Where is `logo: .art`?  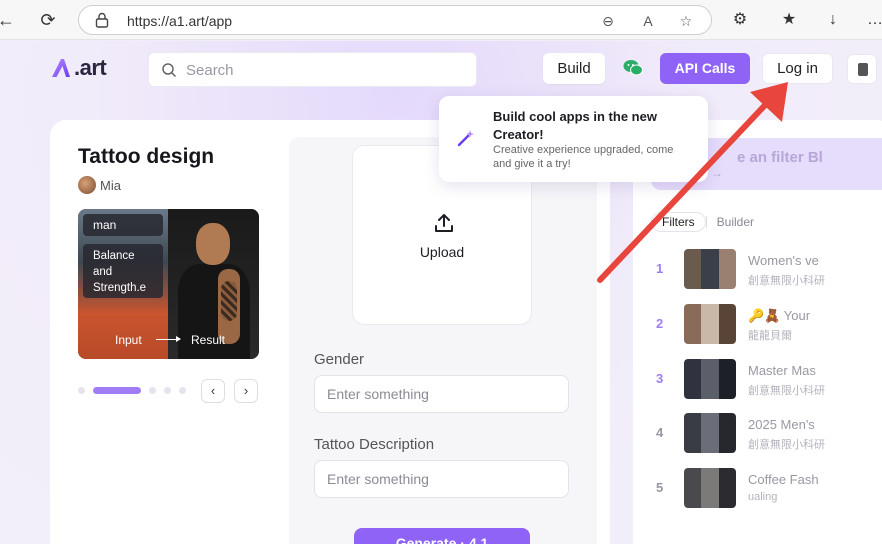
logo: .art is located at coordinates (78, 68).